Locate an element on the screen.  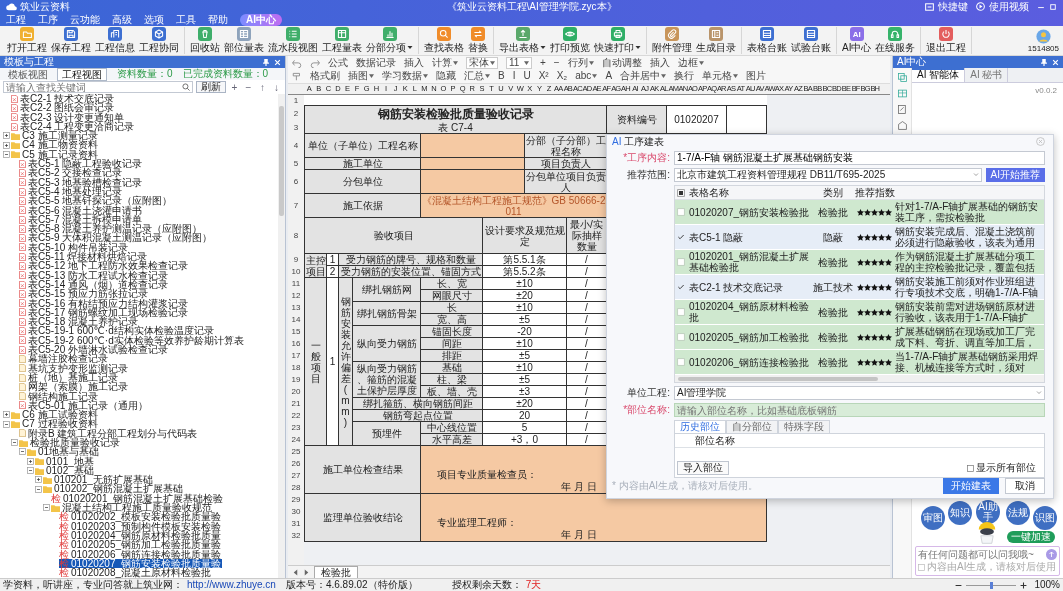
format-button: 插入 is located at coordinates (414, 63).